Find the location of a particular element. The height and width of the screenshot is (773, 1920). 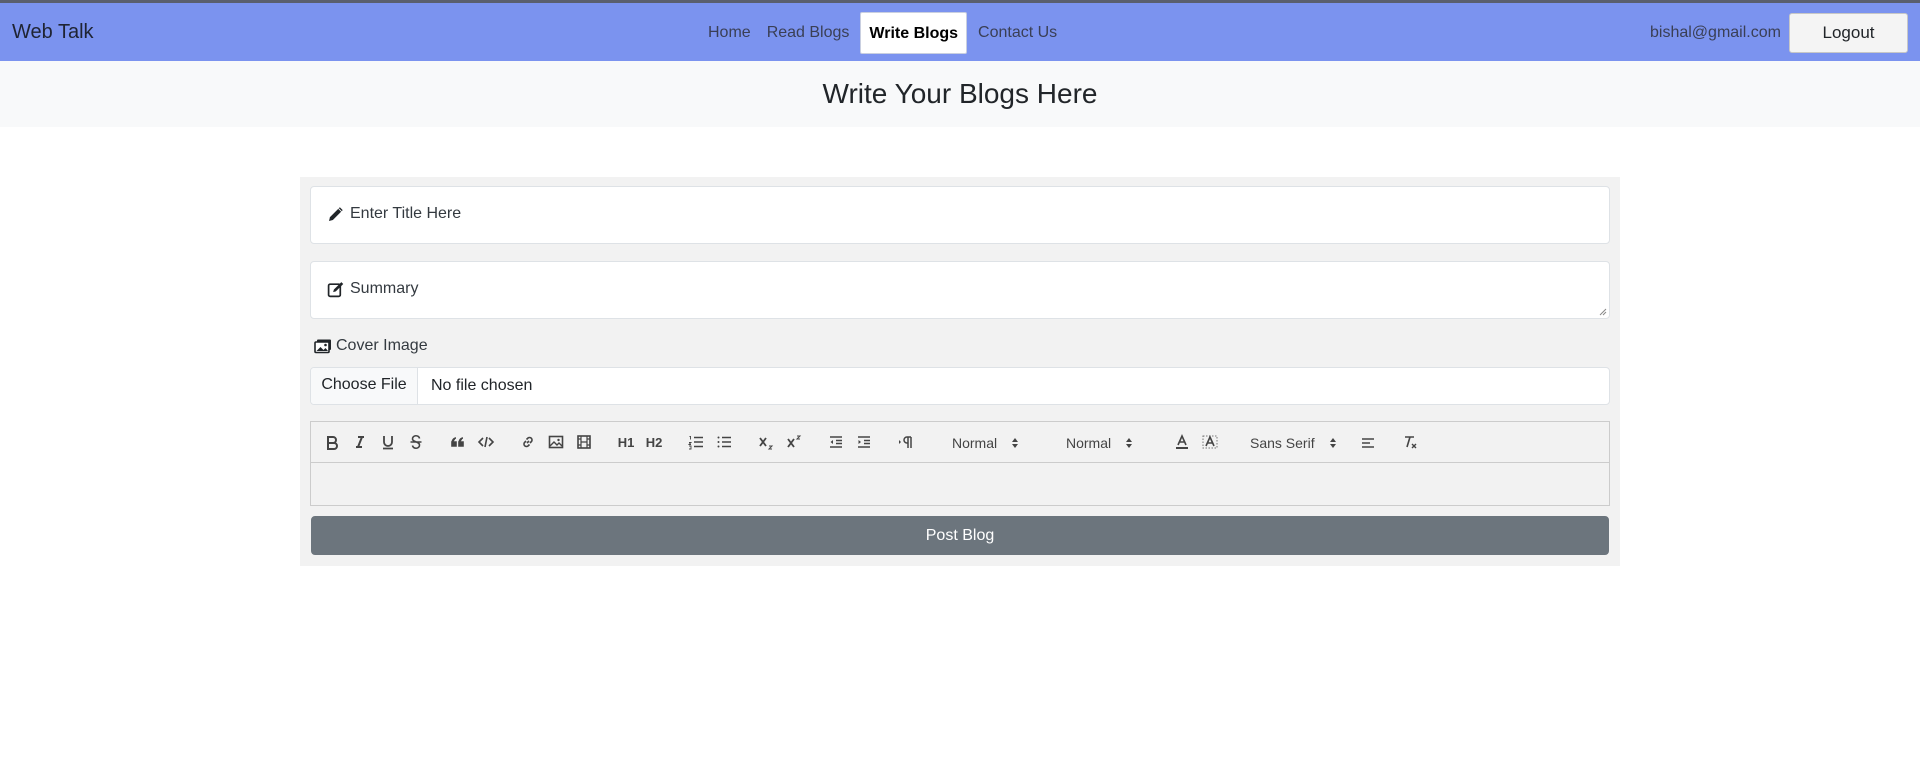

choose-file-button: Choose File is located at coordinates (364, 386).